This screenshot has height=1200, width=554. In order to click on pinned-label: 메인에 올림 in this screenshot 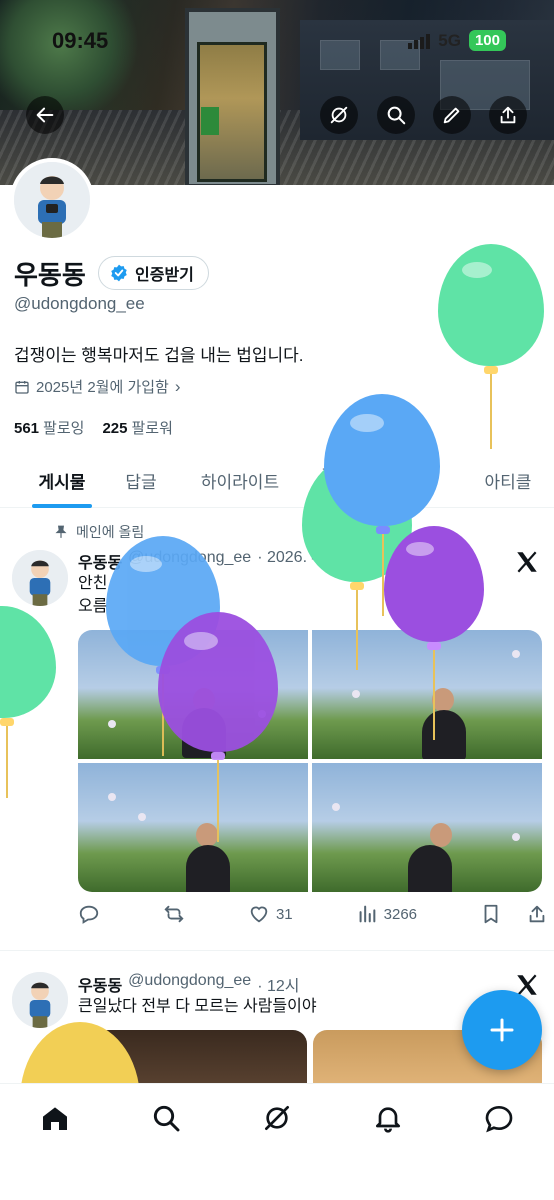, I will do `click(110, 532)`.